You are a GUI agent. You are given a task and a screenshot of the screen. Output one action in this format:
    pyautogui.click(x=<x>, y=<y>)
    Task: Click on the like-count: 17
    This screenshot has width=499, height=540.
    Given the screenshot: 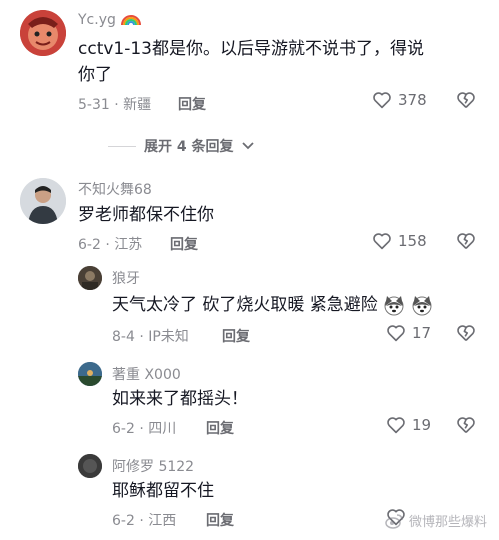 What is the action you would take?
    pyautogui.click(x=422, y=333)
    